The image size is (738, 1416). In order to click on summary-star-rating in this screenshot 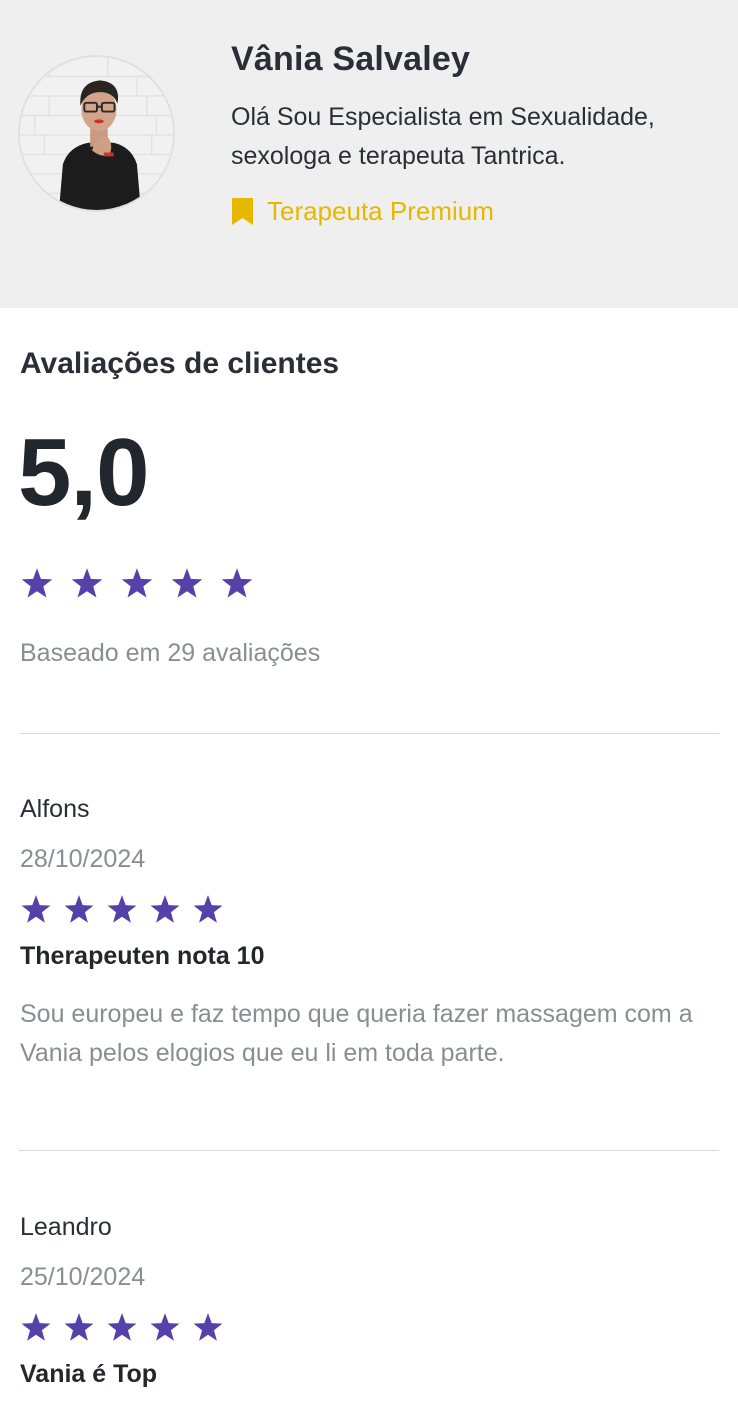, I will do `click(137, 584)`.